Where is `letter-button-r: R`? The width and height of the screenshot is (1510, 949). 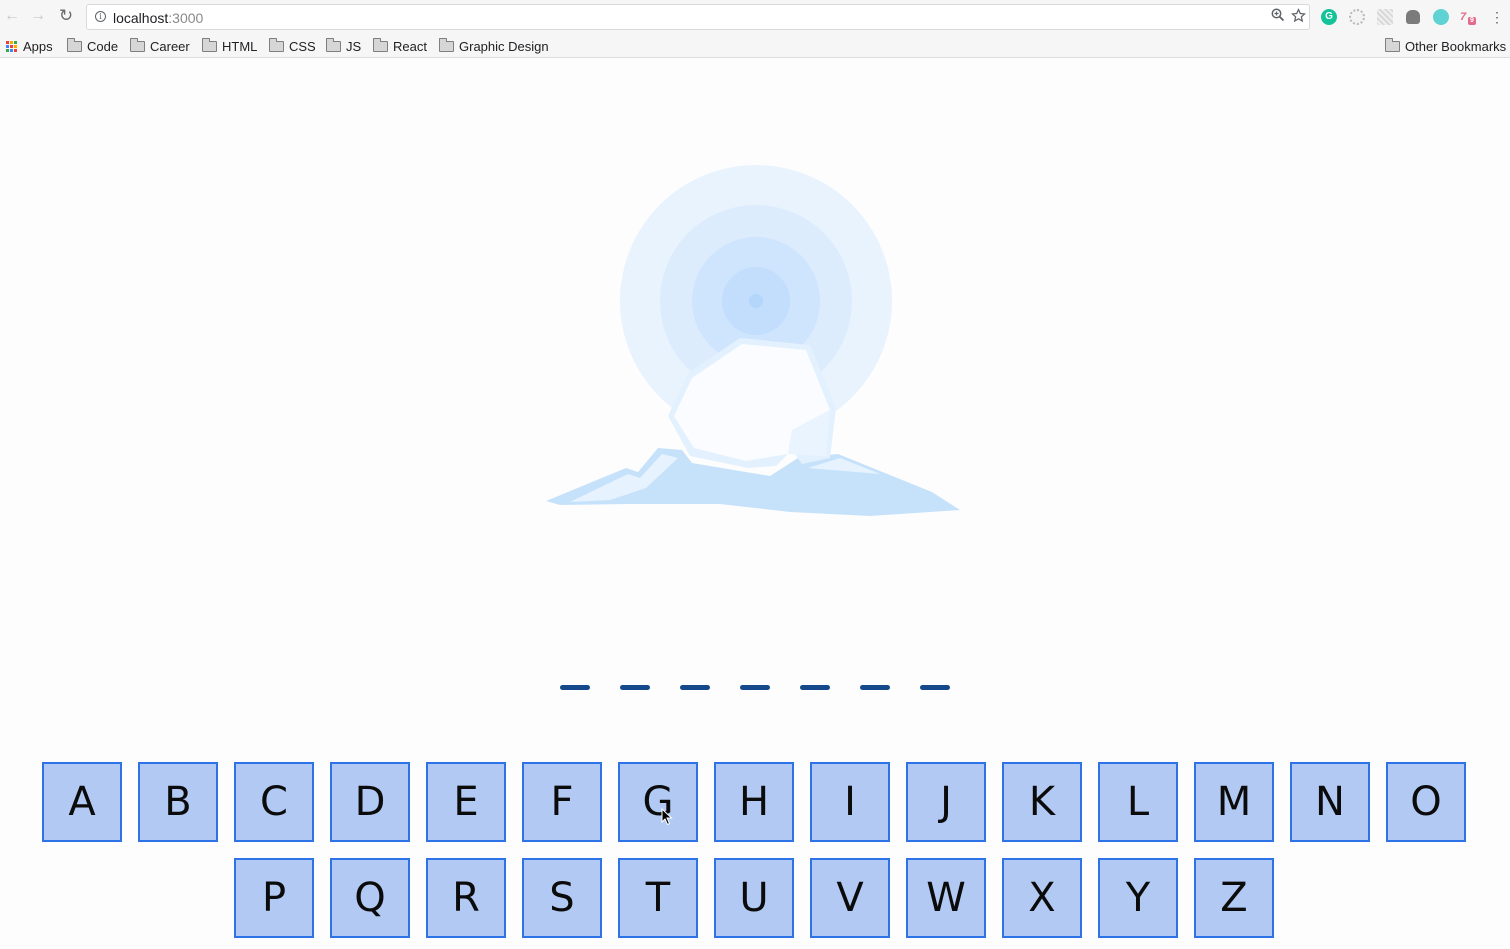
letter-button-r: R is located at coordinates (466, 898).